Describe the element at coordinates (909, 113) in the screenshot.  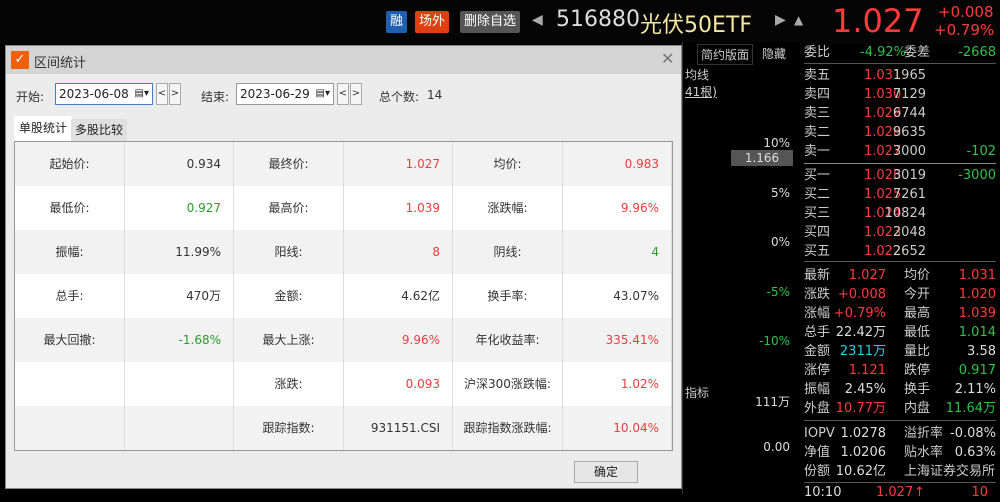
I see `level-volume: 6744` at that location.